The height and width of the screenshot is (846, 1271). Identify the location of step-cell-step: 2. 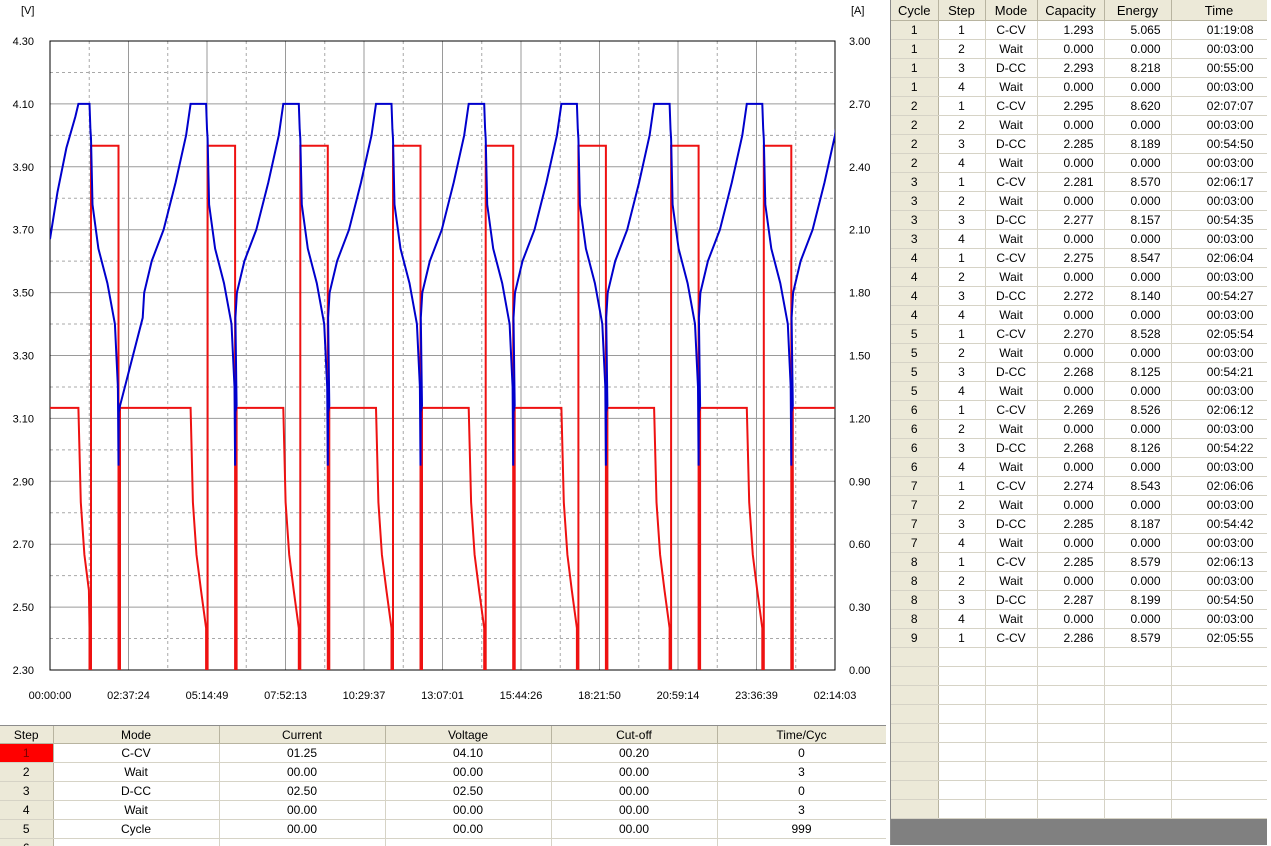
(26, 772).